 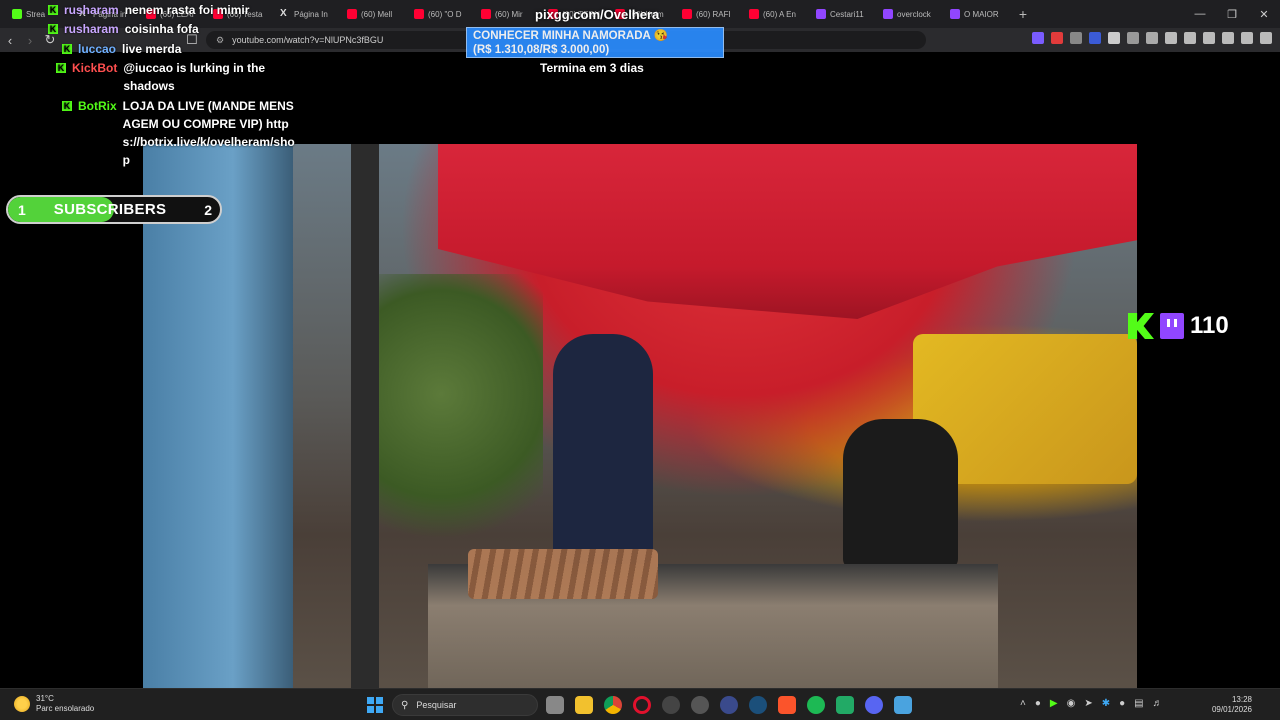 I want to click on taskbar-apps, so click(x=729, y=705).